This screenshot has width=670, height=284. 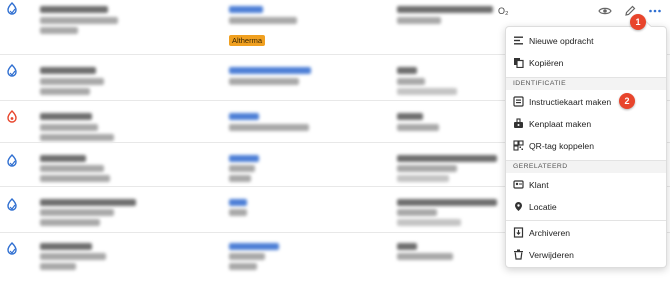 What do you see at coordinates (550, 233) in the screenshot?
I see `menu-item-label: Archiveren` at bounding box center [550, 233].